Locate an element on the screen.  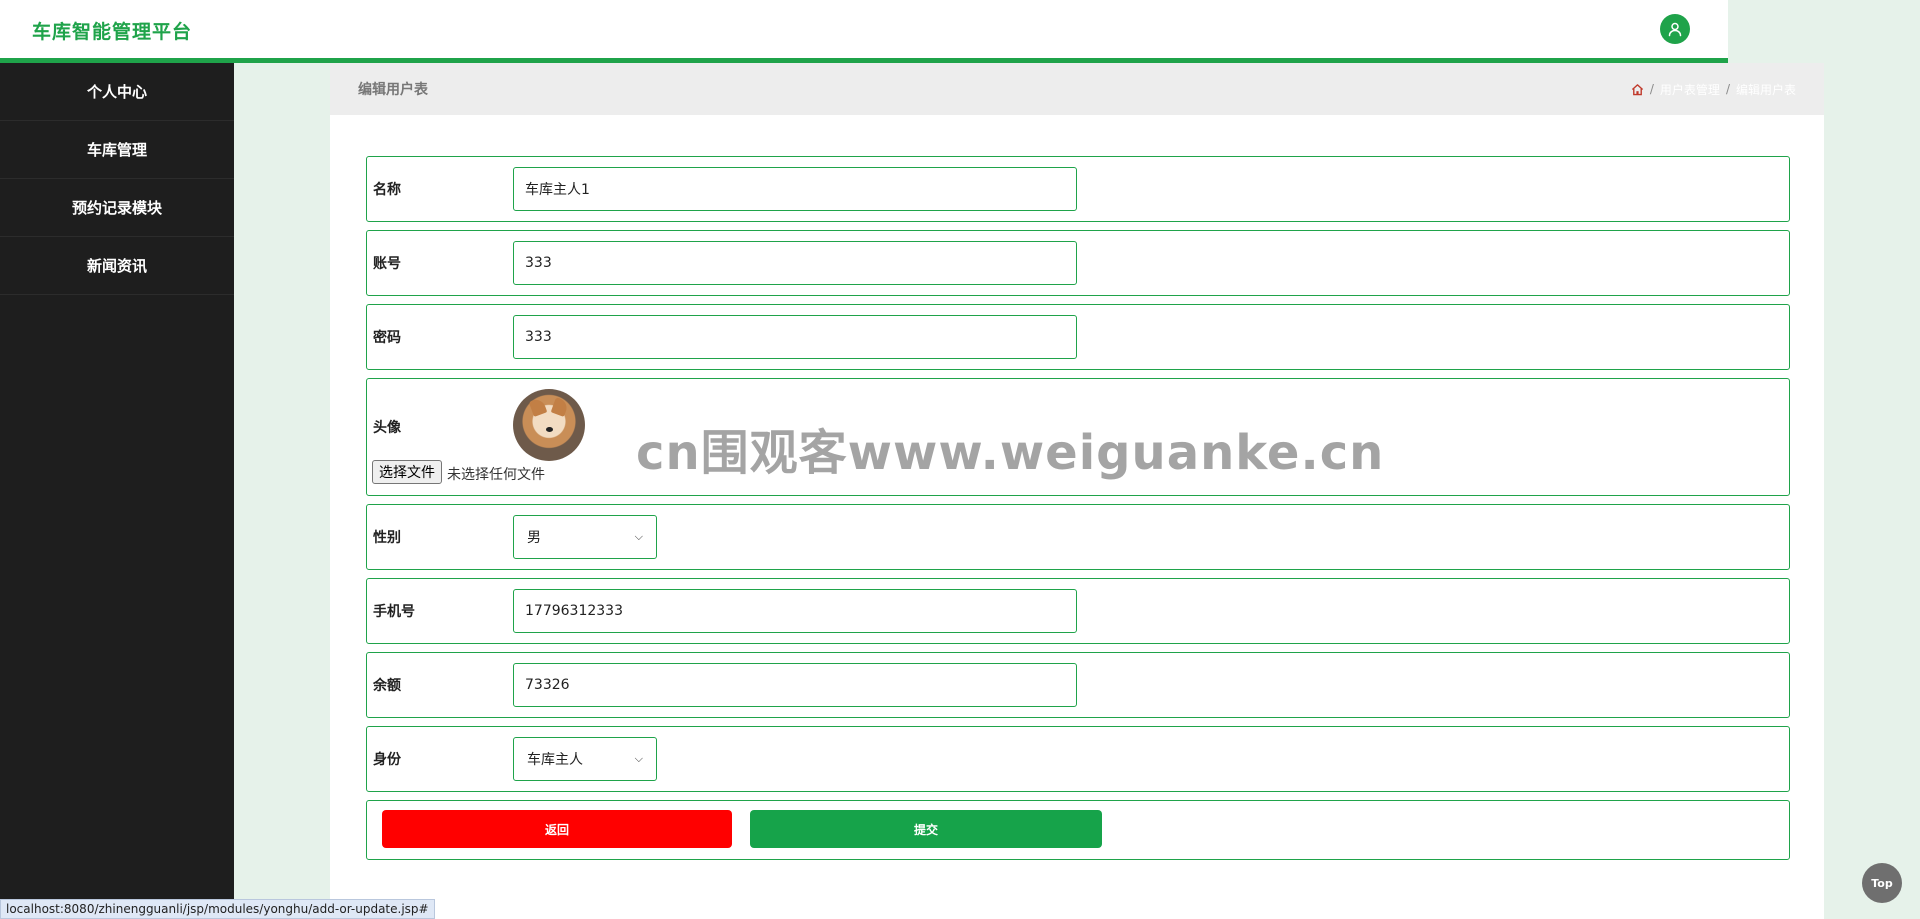
account-label: 账号 is located at coordinates (387, 264).